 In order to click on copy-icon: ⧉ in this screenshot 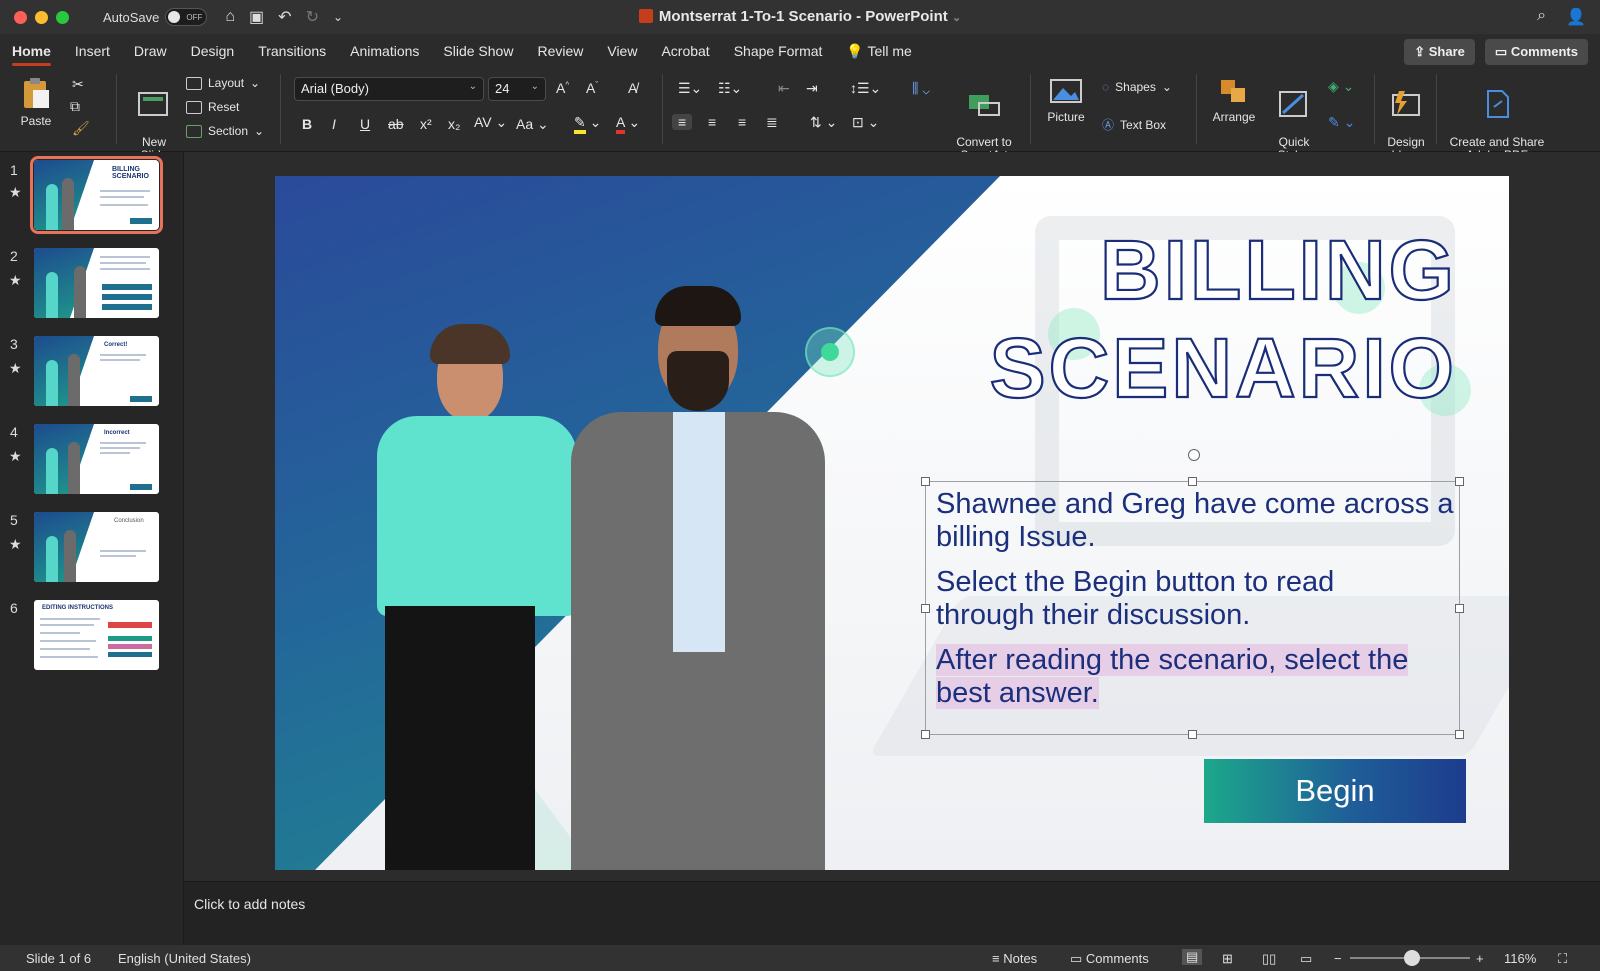, I will do `click(75, 106)`.